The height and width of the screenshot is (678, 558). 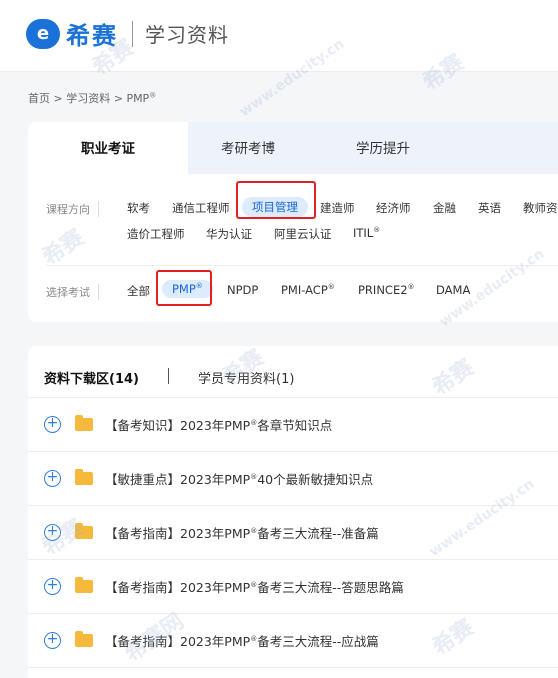 I want to click on item-title: 【备考指南】2023年PMP®备考三大流程--应战篇, so click(x=242, y=640).